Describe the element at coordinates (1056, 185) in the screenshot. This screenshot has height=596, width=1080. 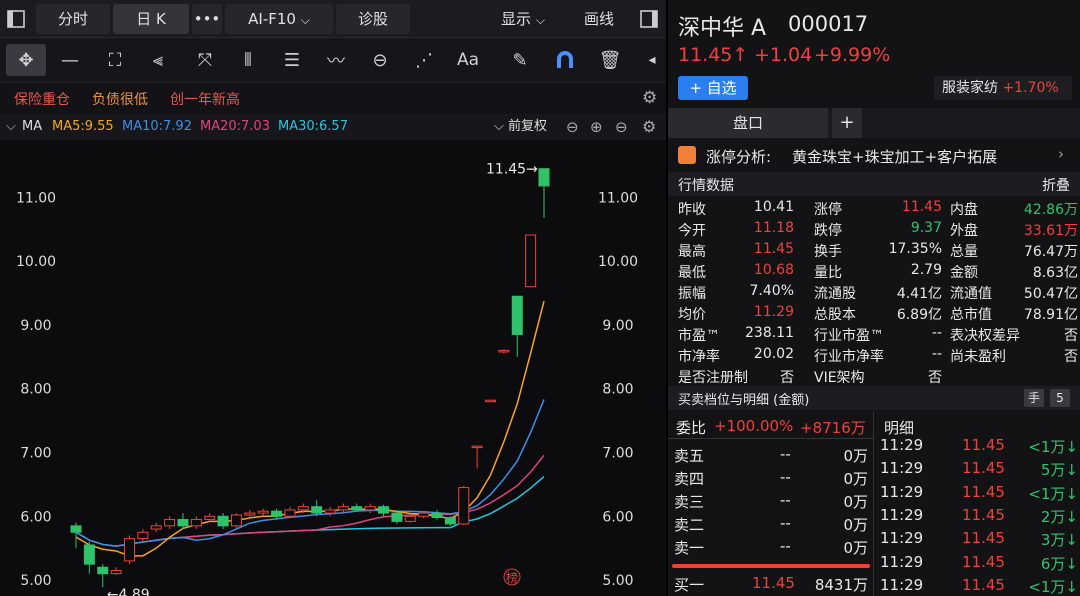
I see `fold-button: 折叠` at that location.